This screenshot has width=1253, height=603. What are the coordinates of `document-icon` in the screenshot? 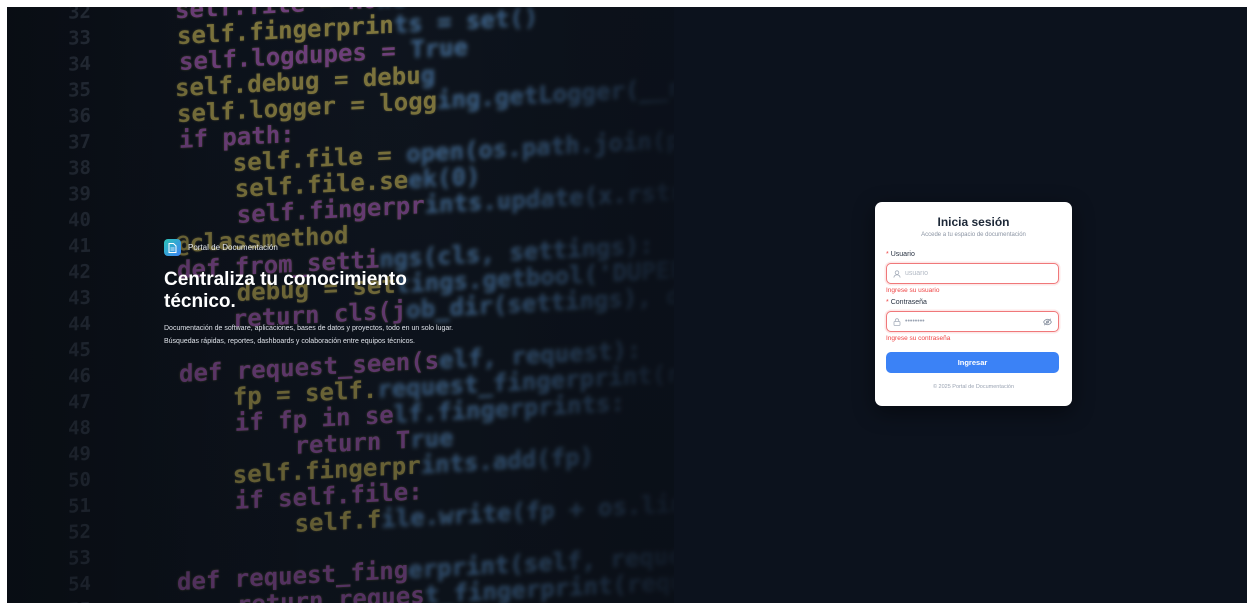 It's located at (172, 247).